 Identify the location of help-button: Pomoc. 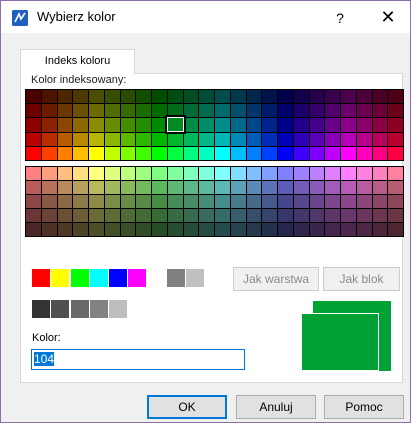
(364, 407).